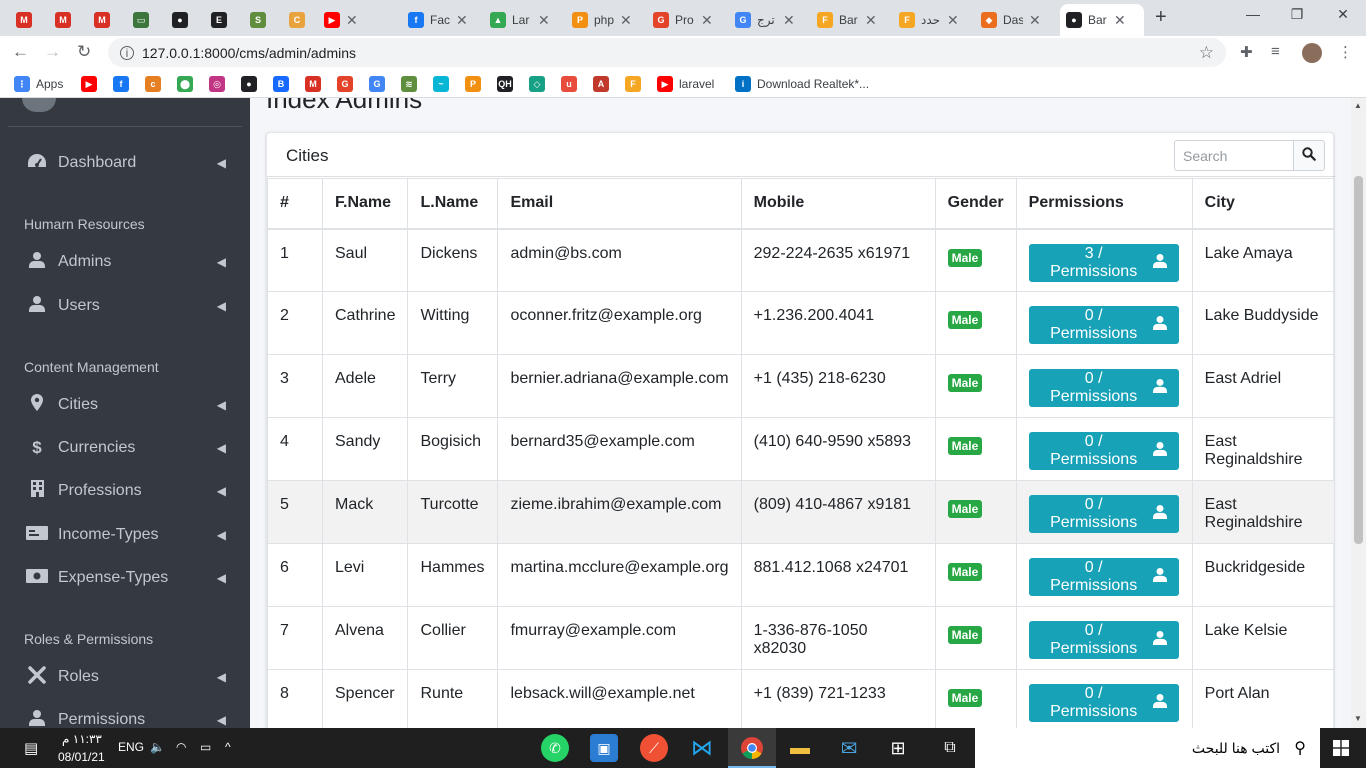  Describe the element at coordinates (1147, 748) in the screenshot. I see `taskbar-search-box: اكتب هنا للبحث ⚲` at that location.